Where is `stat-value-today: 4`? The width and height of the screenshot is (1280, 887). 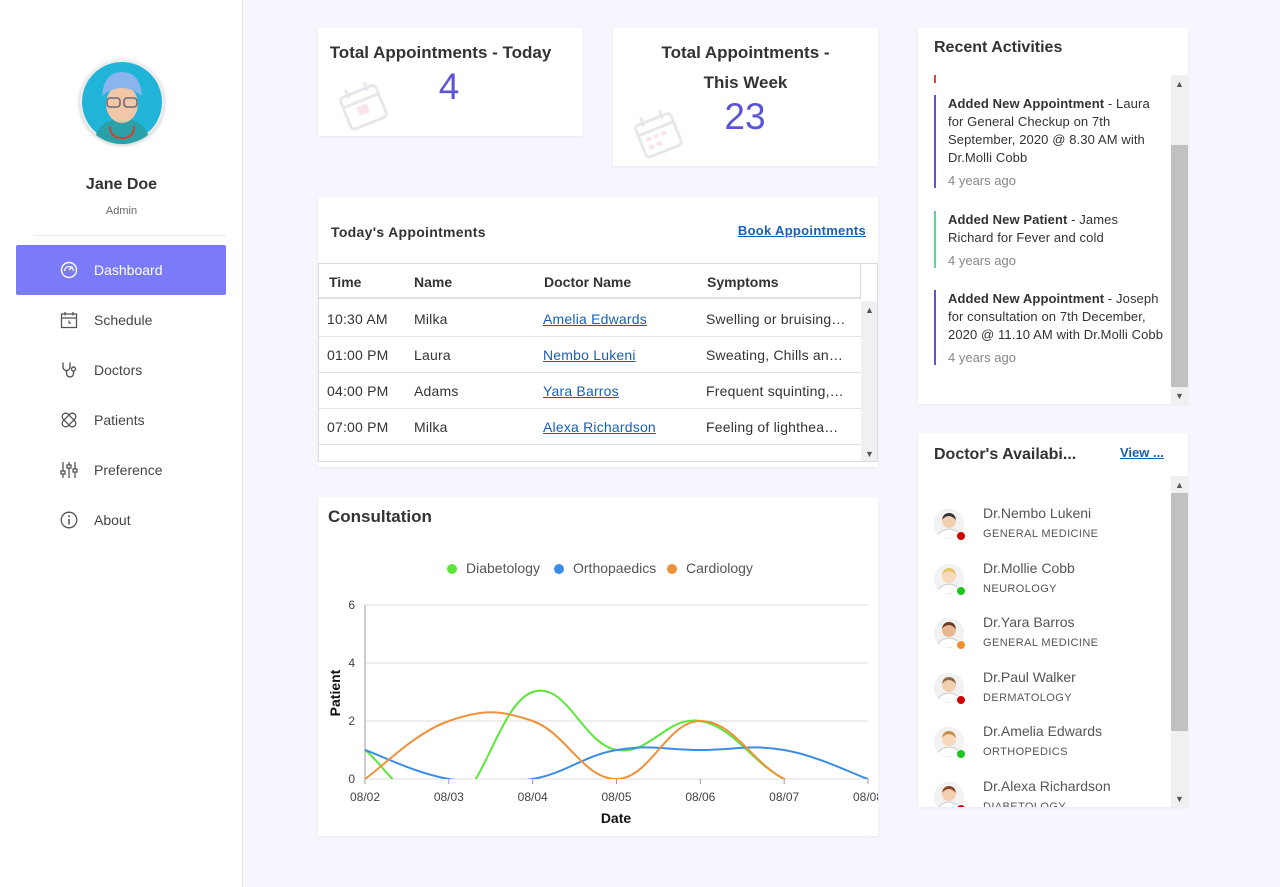 stat-value-today: 4 is located at coordinates (449, 86).